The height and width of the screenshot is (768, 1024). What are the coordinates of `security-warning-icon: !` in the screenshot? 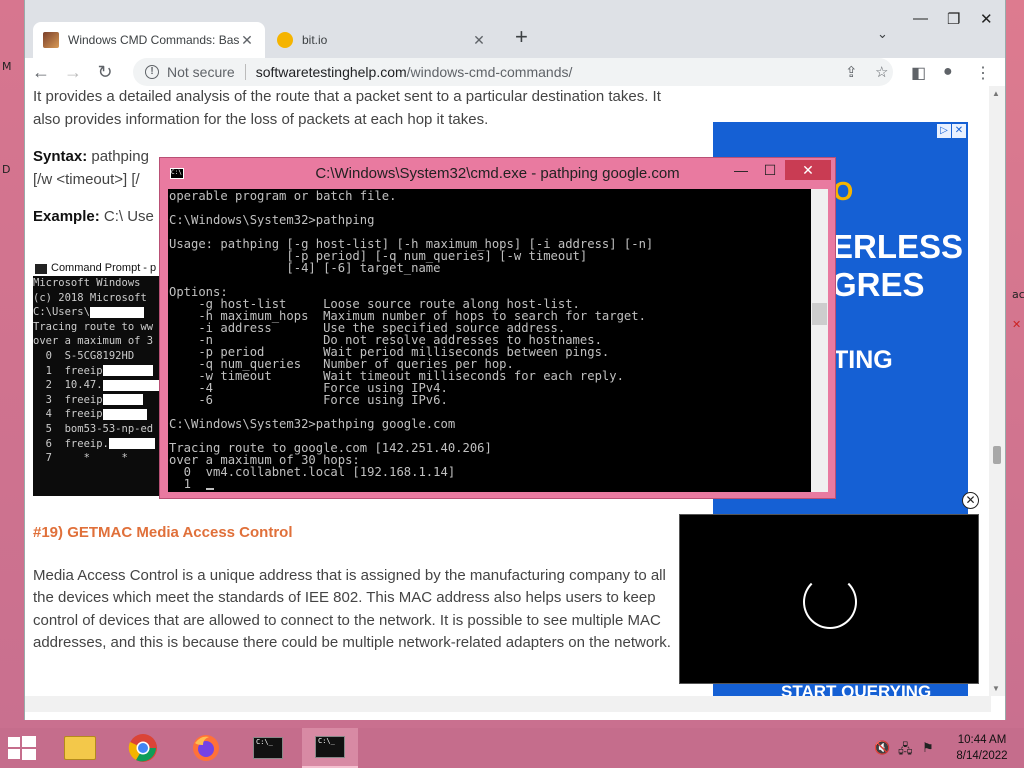 It's located at (152, 72).